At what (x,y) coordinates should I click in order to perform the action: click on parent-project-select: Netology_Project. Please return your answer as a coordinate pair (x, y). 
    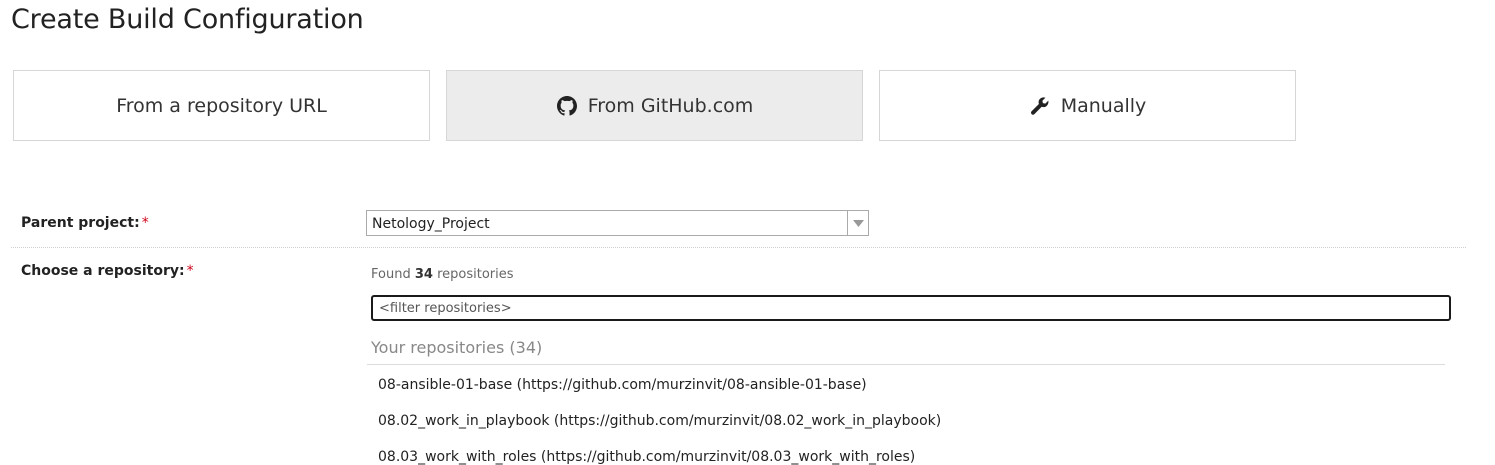
    Looking at the image, I should click on (617, 223).